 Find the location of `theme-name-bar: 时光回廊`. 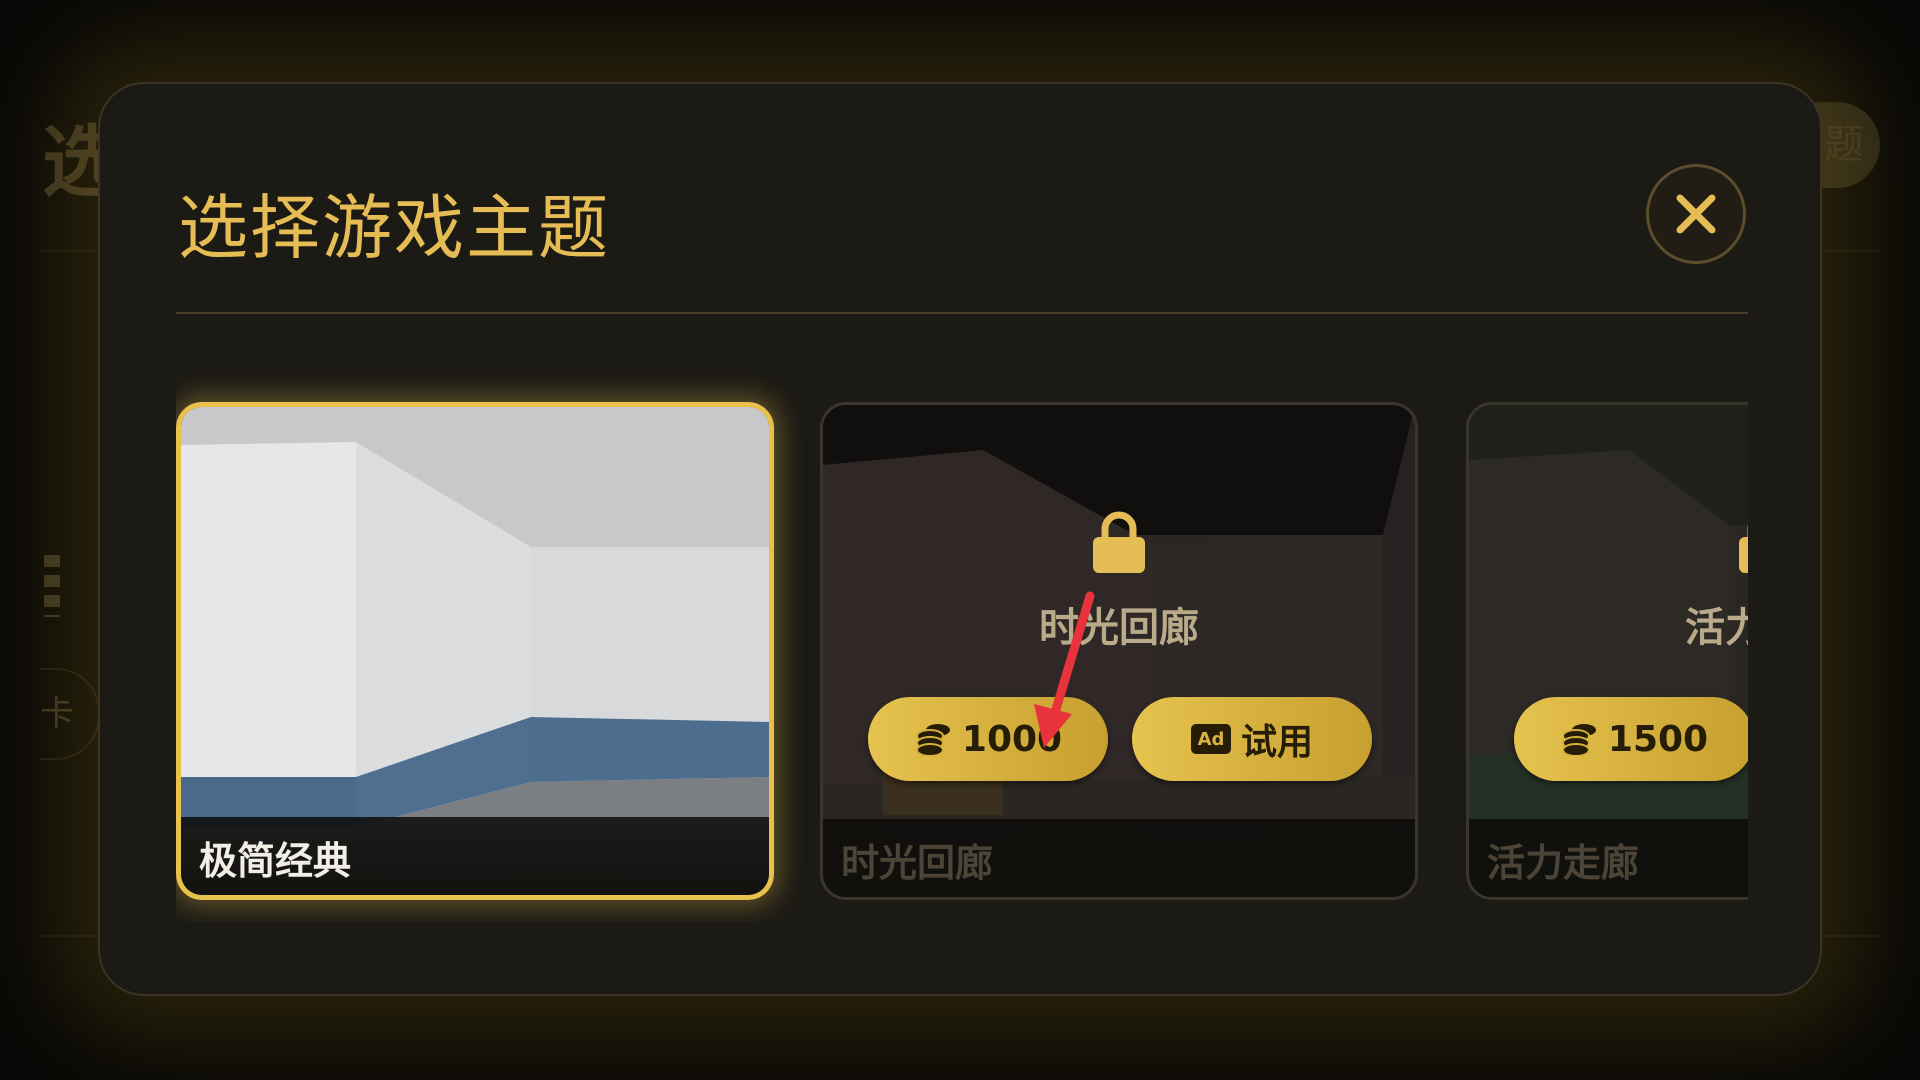

theme-name-bar: 时光回廊 is located at coordinates (1119, 858).